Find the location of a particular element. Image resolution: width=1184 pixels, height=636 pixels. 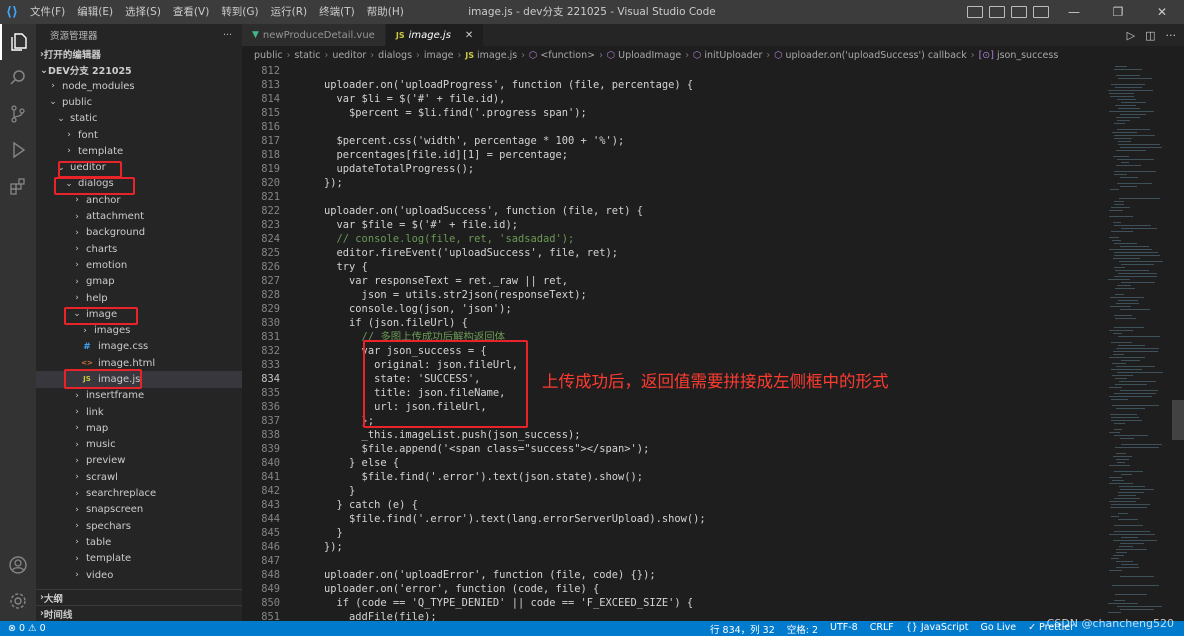

js-file-icon: JS is located at coordinates (87, 379).